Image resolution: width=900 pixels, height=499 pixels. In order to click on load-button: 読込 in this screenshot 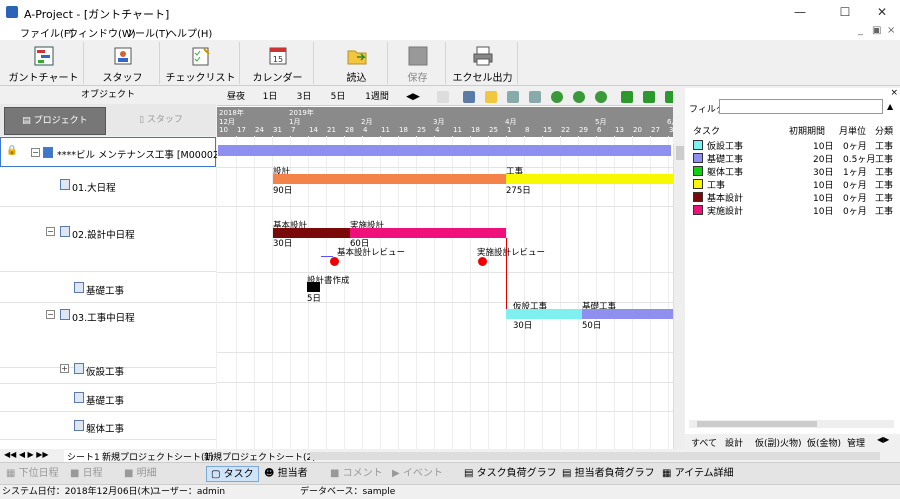, I will do `click(357, 63)`.